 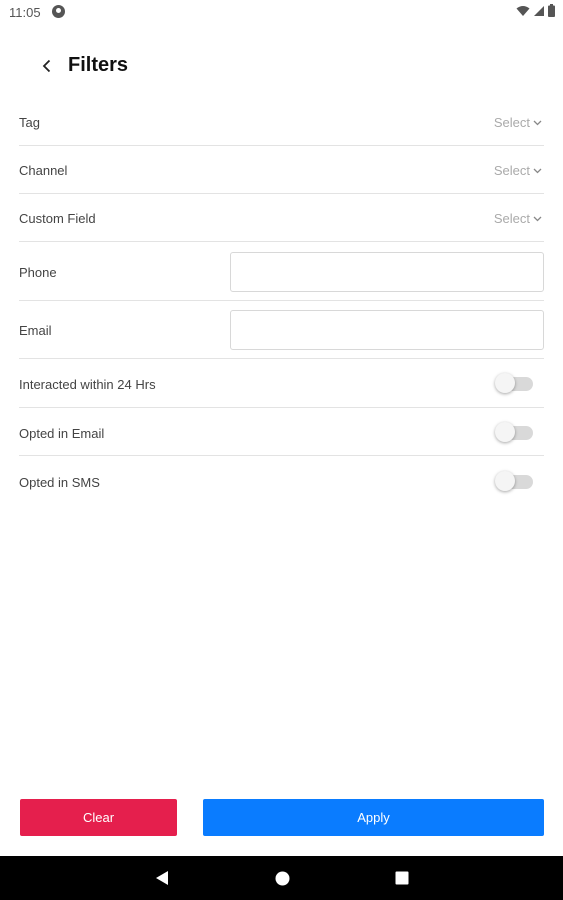 I want to click on tag-select-value: Select, so click(x=511, y=122).